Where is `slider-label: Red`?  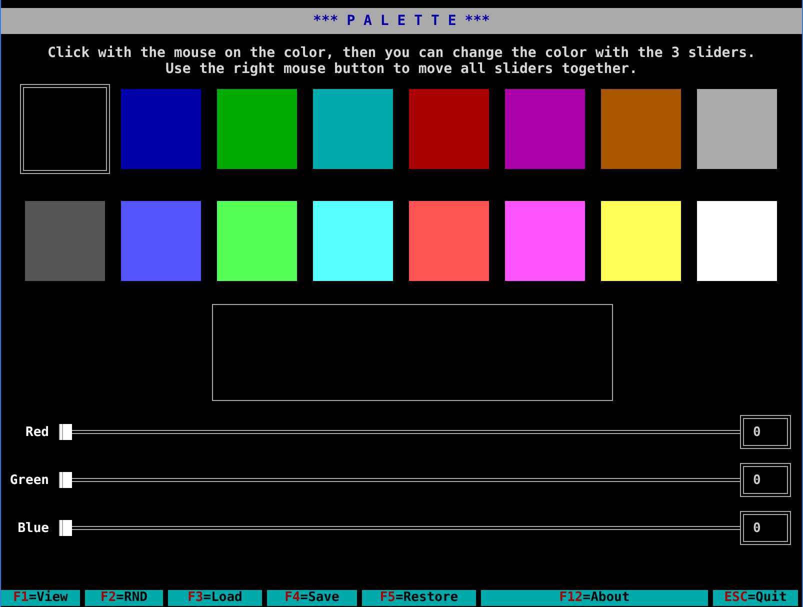 slider-label: Red is located at coordinates (36, 432).